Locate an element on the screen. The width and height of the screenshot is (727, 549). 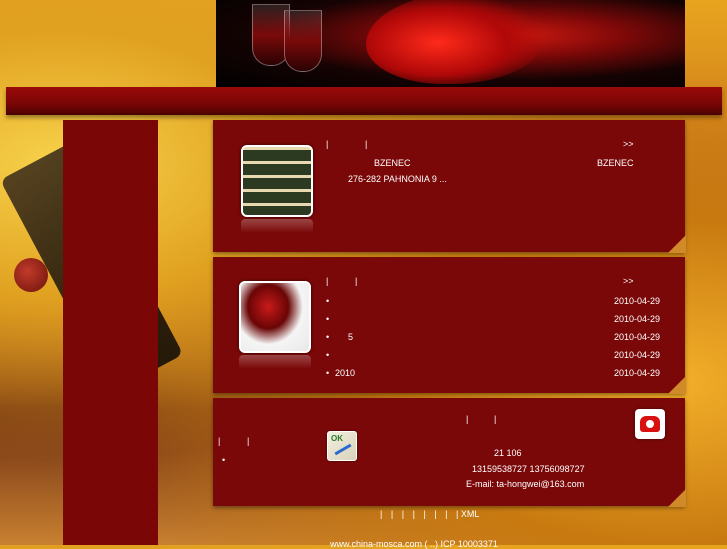
contact-phones: 13159538727 13756098727 is located at coordinates (528, 469).